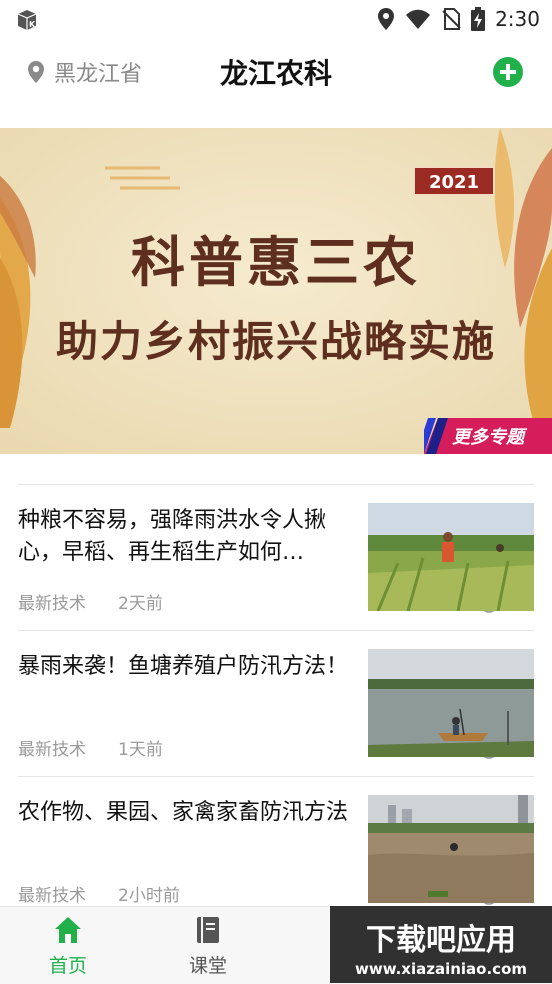 The width and height of the screenshot is (552, 984). Describe the element at coordinates (207, 966) in the screenshot. I see `tab-label: 课堂` at that location.